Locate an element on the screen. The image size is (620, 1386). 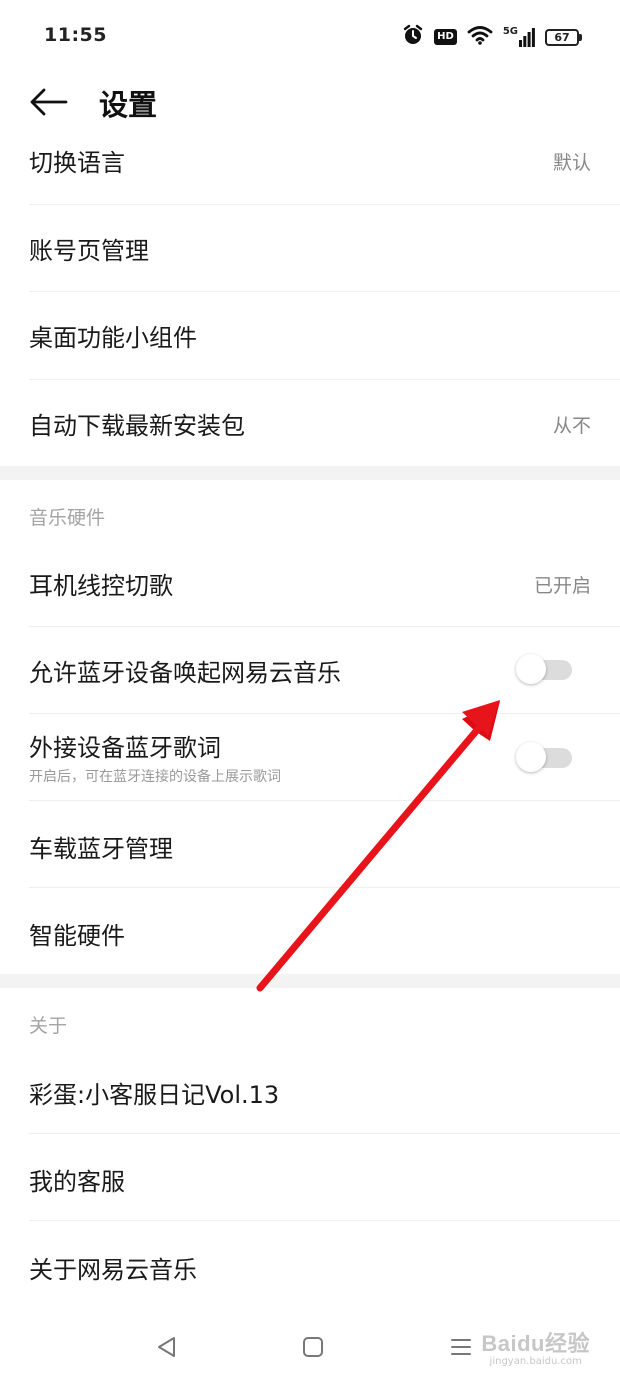
setting-value: 已开启 is located at coordinates (562, 586).